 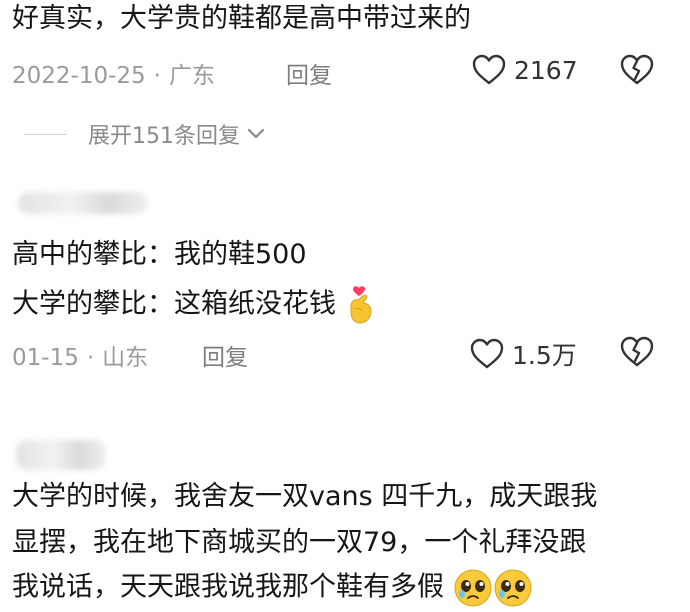 What do you see at coordinates (45, 358) in the screenshot?
I see `comment-date: 01-15` at bounding box center [45, 358].